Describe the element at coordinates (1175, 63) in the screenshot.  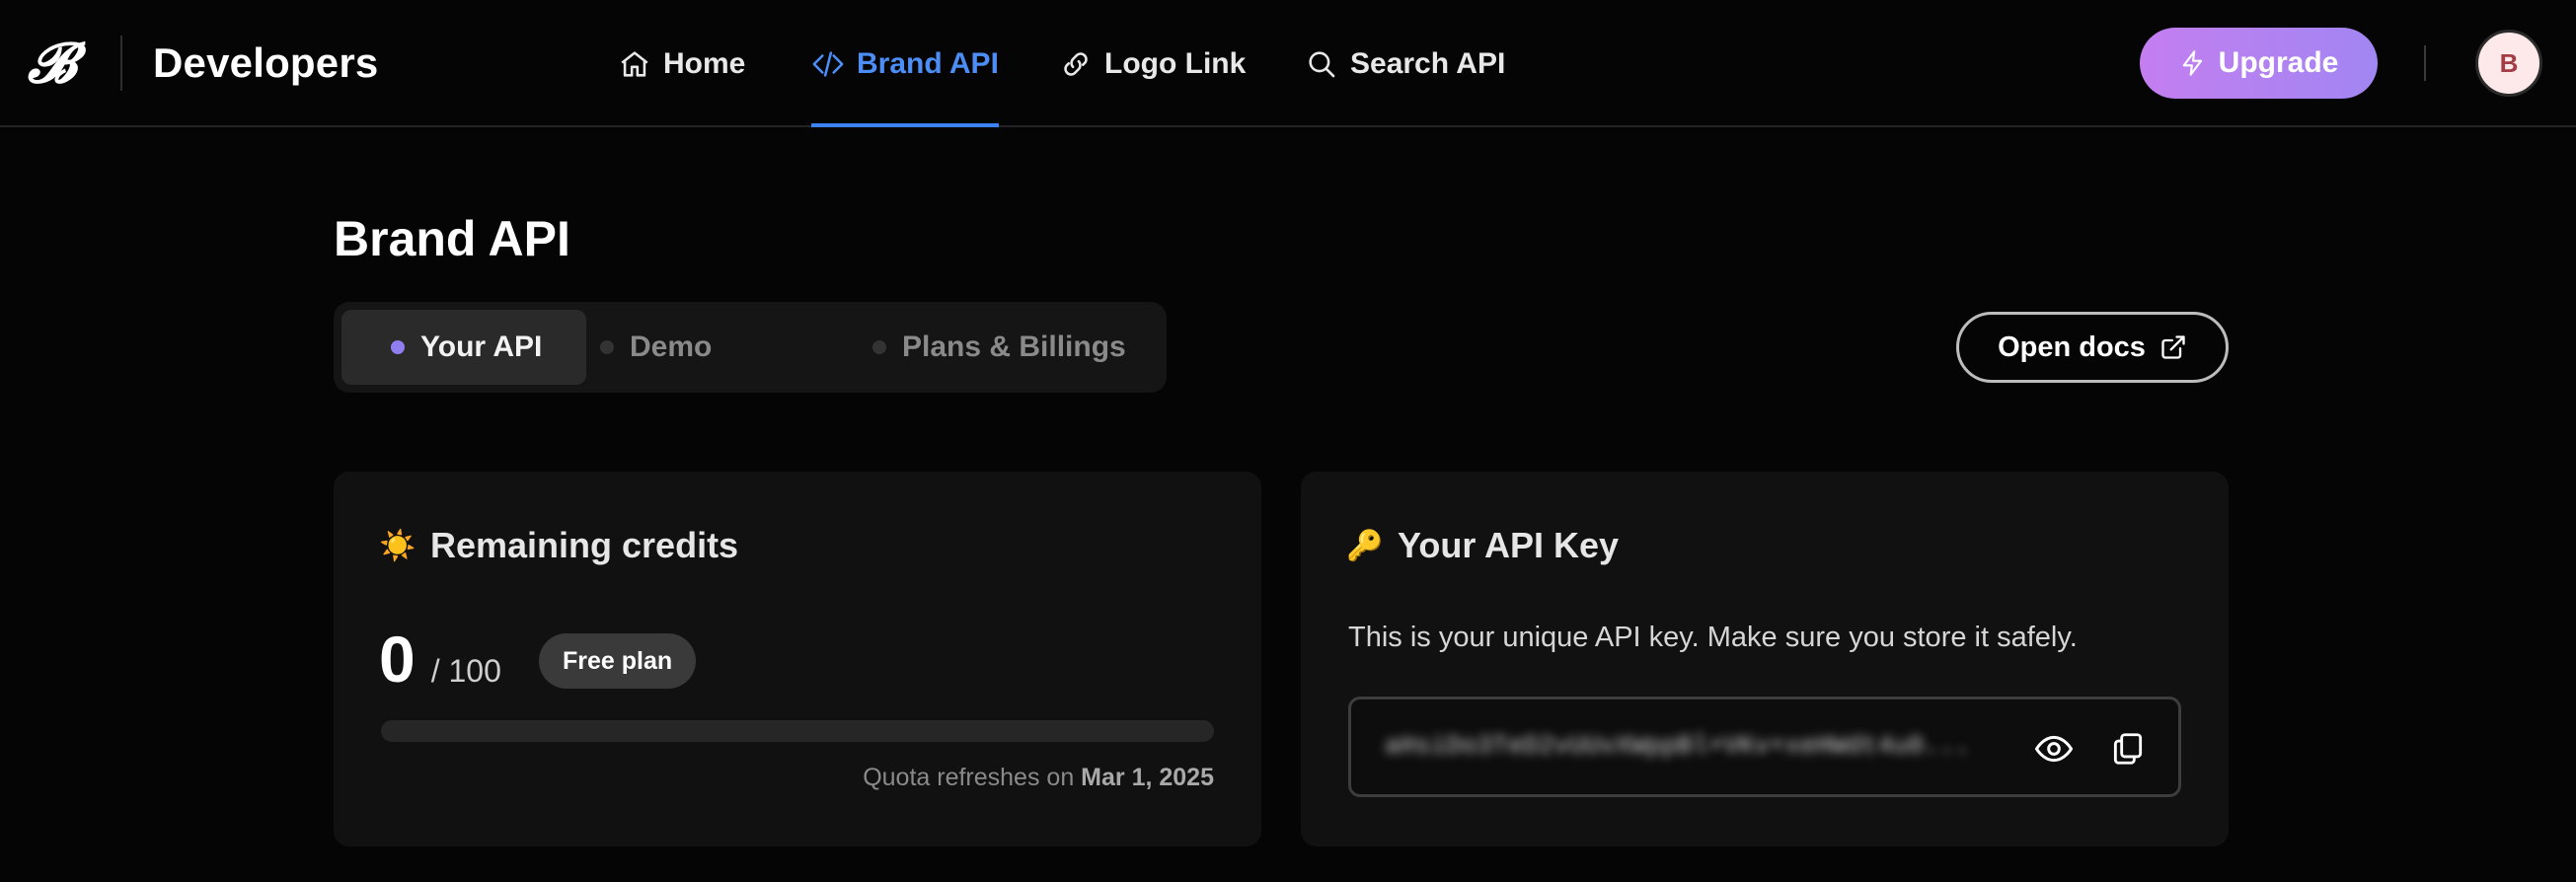
I see `nav-logo-link-label: Logo Link` at that location.